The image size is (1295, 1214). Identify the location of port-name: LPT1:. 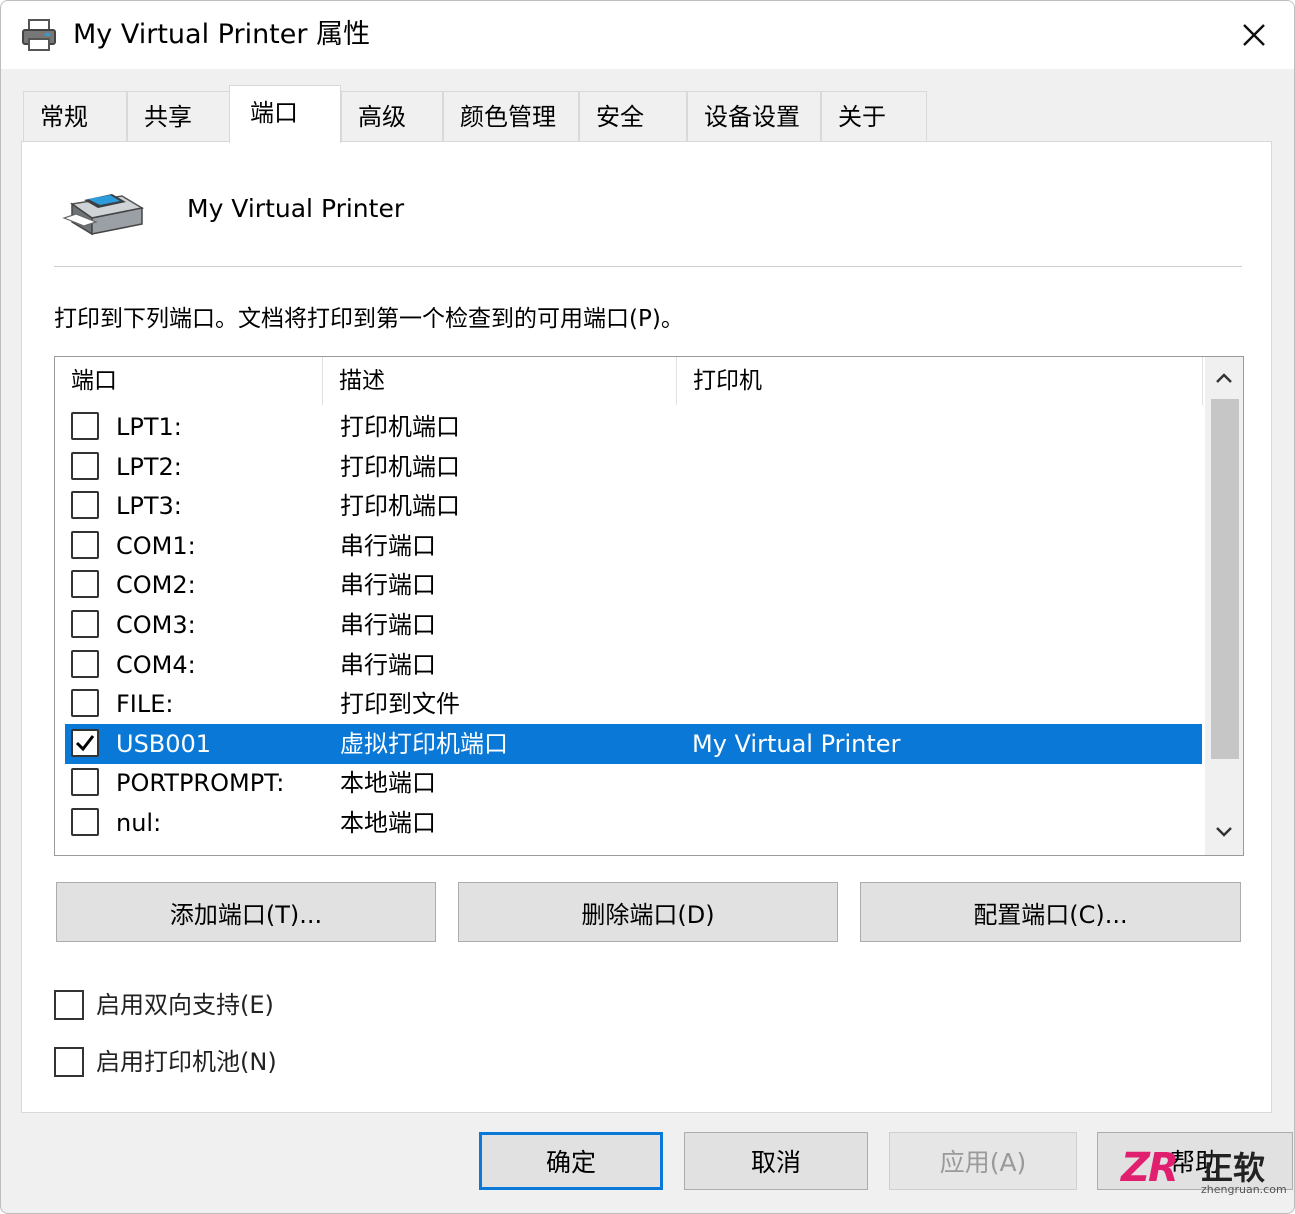
(149, 427).